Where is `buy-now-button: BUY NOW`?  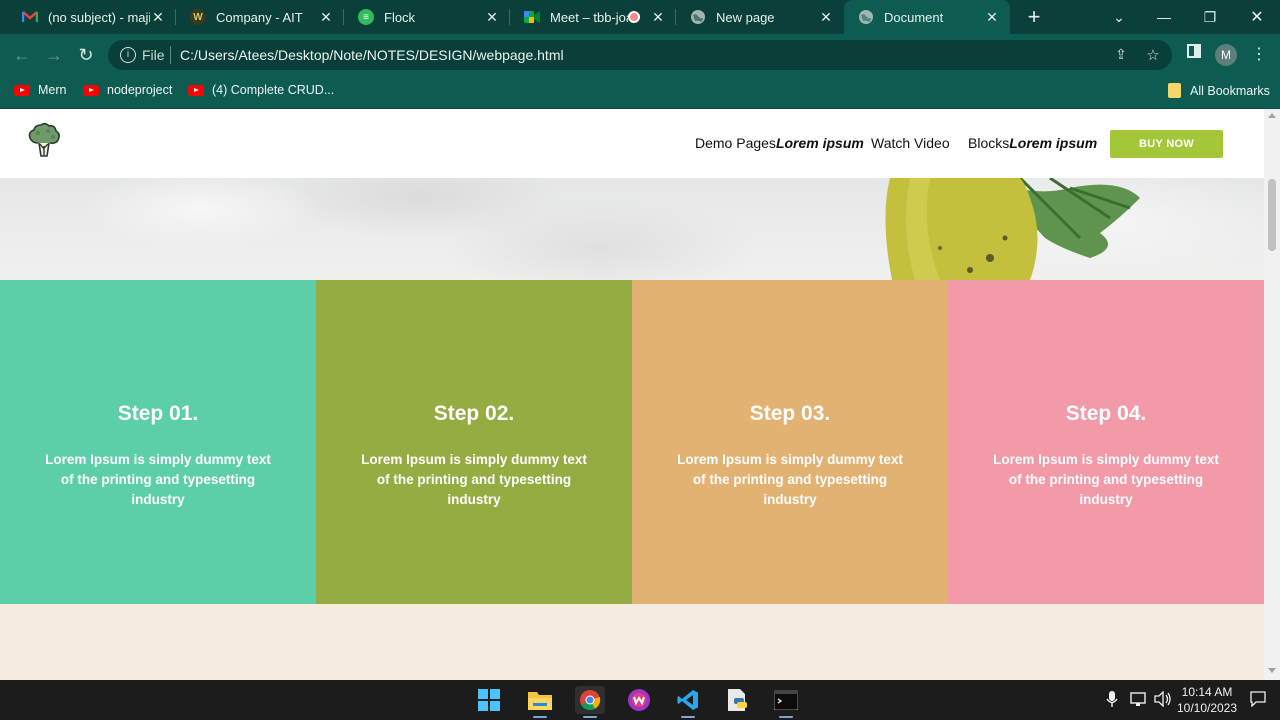
buy-now-button: BUY NOW is located at coordinates (1166, 144).